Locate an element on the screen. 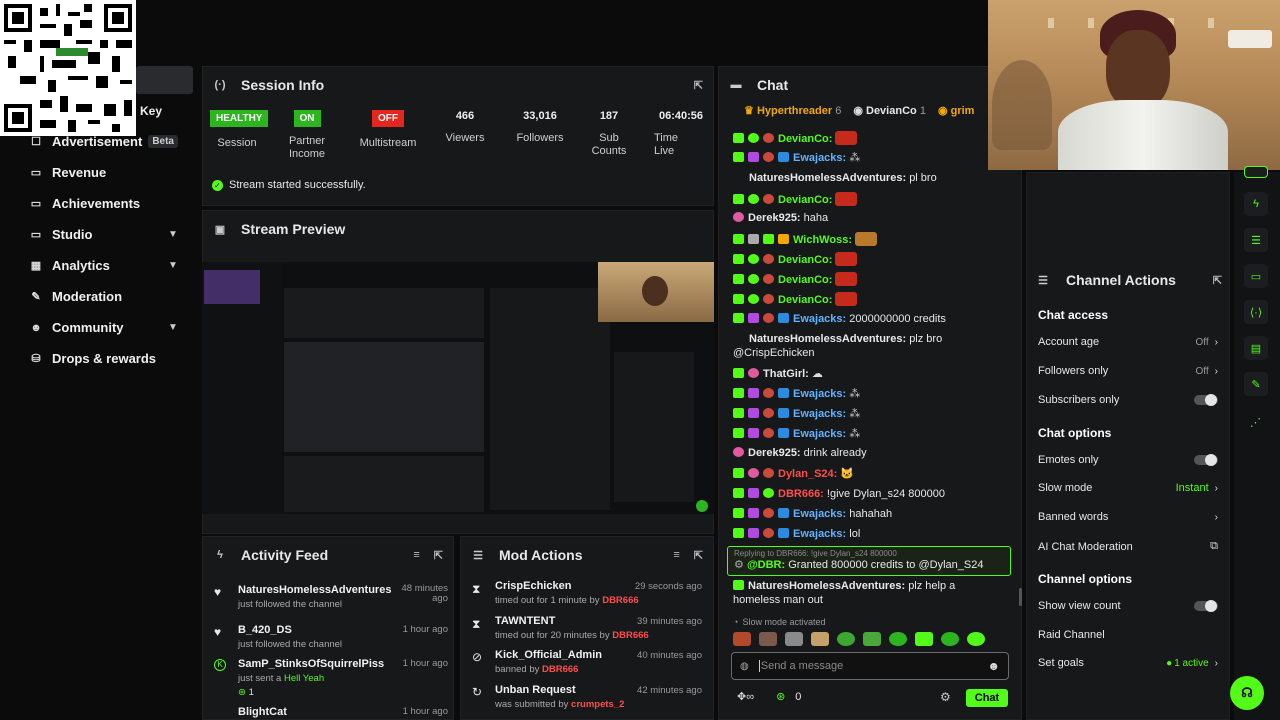 Image resolution: width=1280 pixels, height=720 pixels. emote-icon: 🐱 is located at coordinates (847, 474).